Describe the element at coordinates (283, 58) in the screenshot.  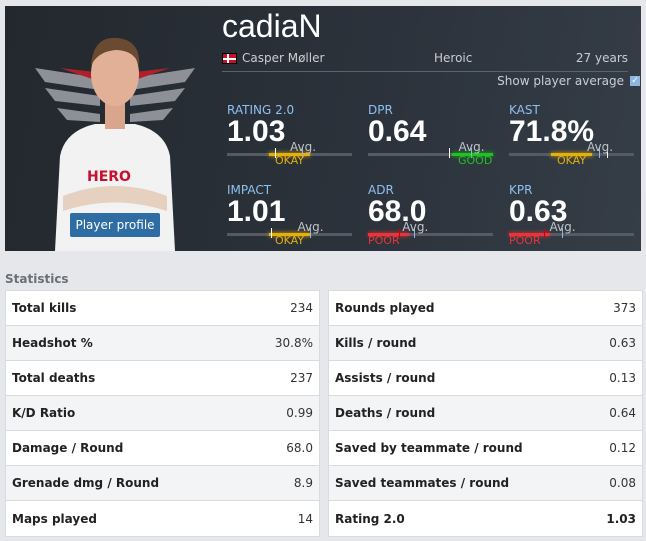
I see `real-name: Casper Møller` at that location.